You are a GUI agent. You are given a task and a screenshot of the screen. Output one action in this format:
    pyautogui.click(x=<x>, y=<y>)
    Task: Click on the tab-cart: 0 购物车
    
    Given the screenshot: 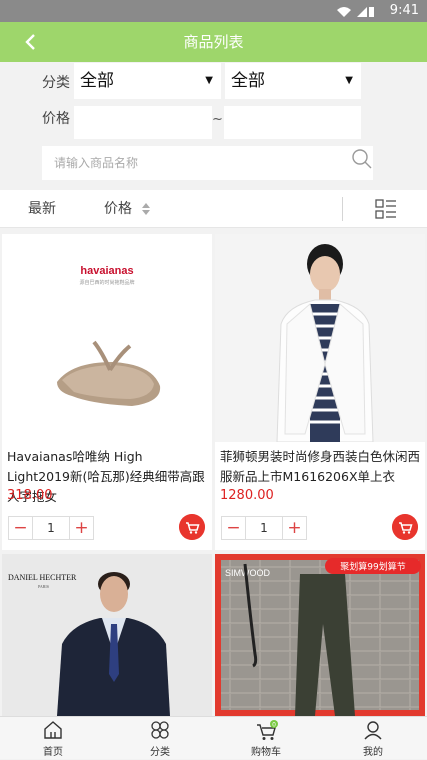 What is the action you would take?
    pyautogui.click(x=266, y=738)
    